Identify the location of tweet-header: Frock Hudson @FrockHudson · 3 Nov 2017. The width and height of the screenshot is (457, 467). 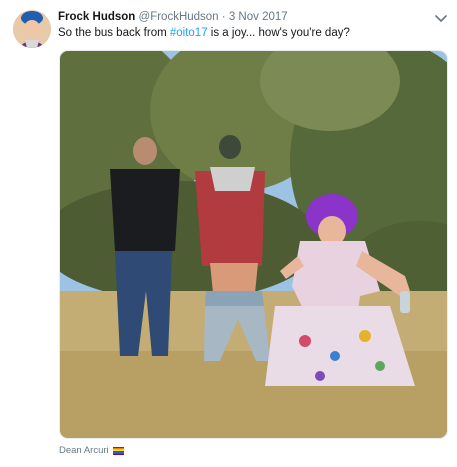
(173, 17).